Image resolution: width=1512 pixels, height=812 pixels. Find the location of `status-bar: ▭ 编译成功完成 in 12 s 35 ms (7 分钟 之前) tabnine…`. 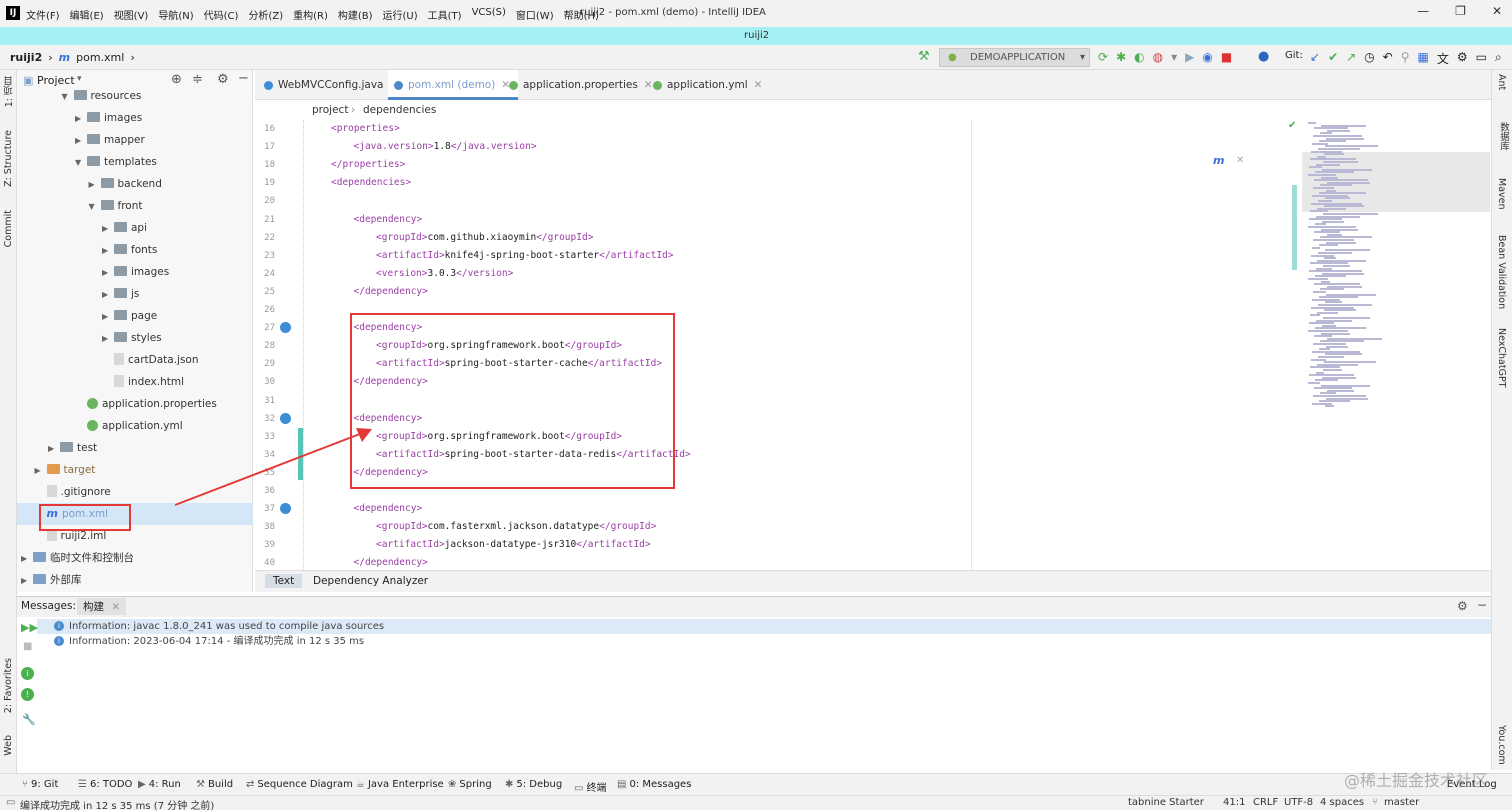

status-bar: ▭ 编译成功完成 in 12 s 35 ms (7 分钟 之前) tabnine… is located at coordinates (756, 803).